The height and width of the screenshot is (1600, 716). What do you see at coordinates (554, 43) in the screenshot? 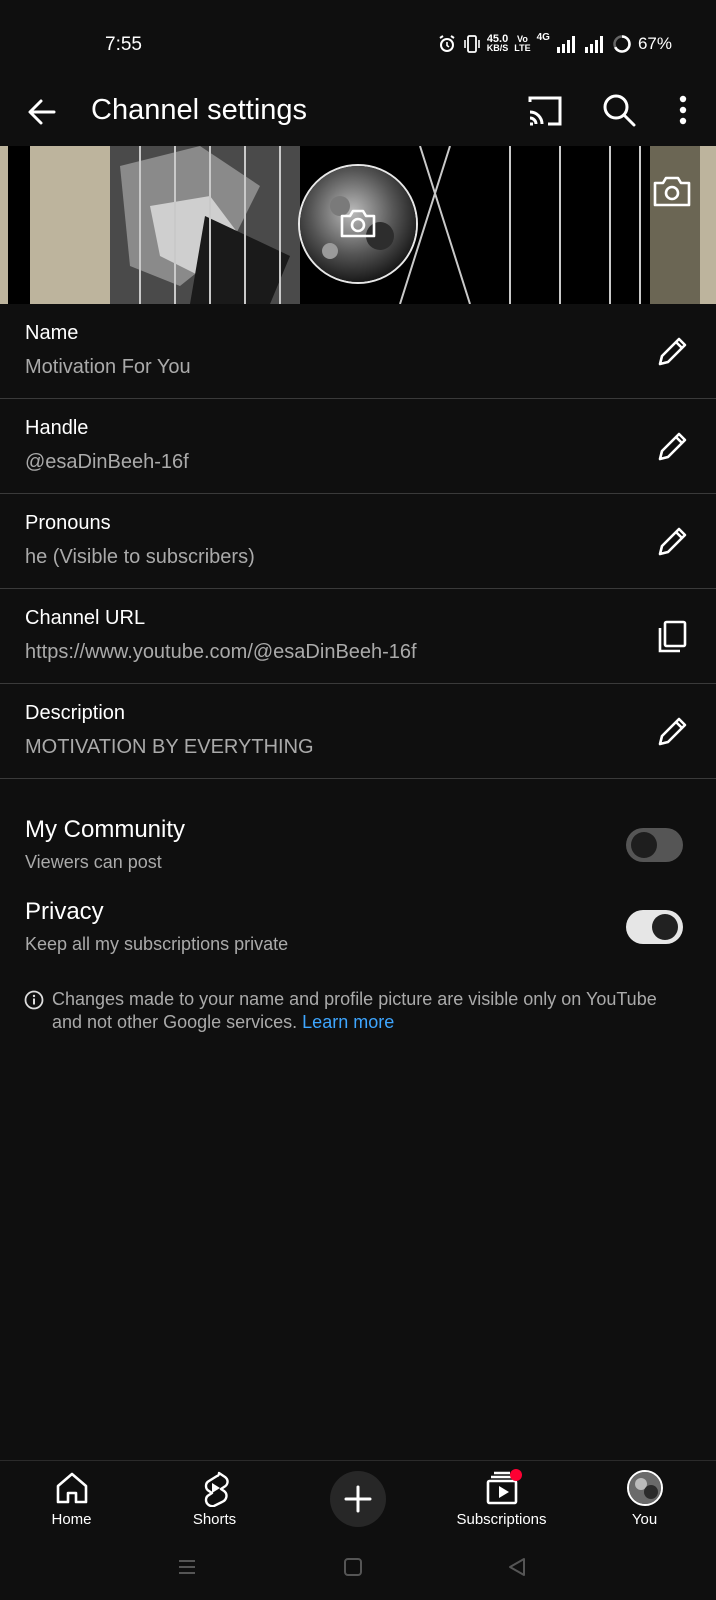
I see `status-icons: 45.0 KB/S Vo LTE 4G 67%` at bounding box center [554, 43].